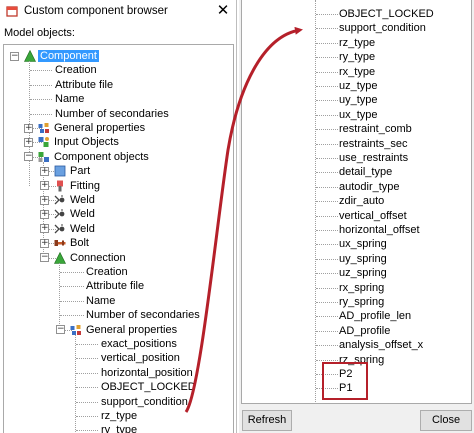  Describe the element at coordinates (379, 230) in the screenshot. I see `property-list-item: horizontal_offset` at that location.